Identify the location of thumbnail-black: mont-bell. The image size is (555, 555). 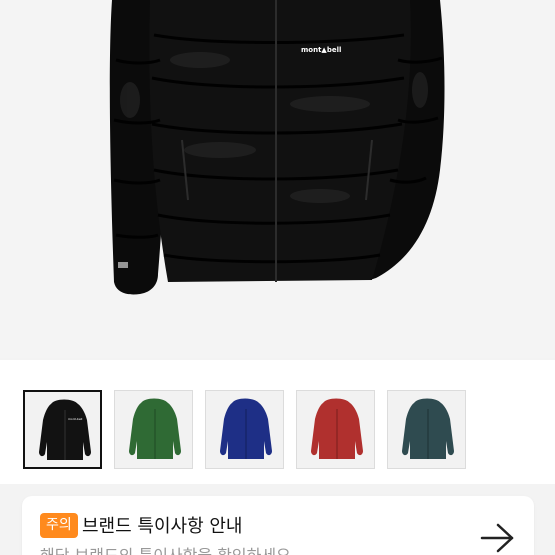
(62, 429).